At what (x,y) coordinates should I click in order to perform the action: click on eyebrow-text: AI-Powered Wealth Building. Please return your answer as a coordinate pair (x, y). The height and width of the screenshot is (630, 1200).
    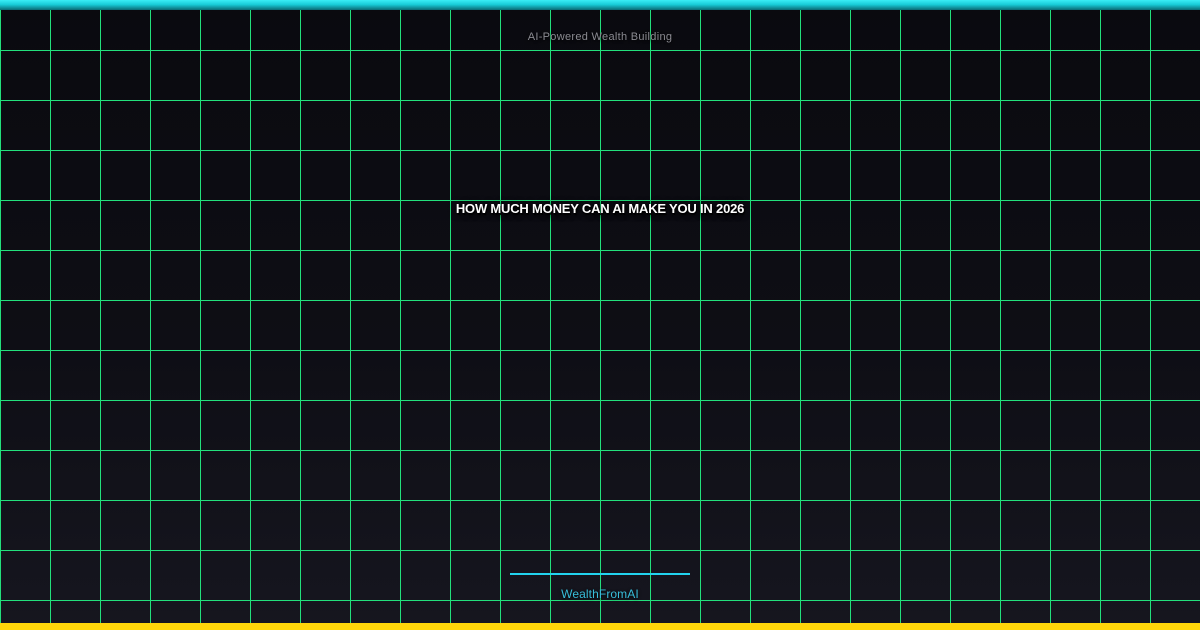
    Looking at the image, I should click on (600, 37).